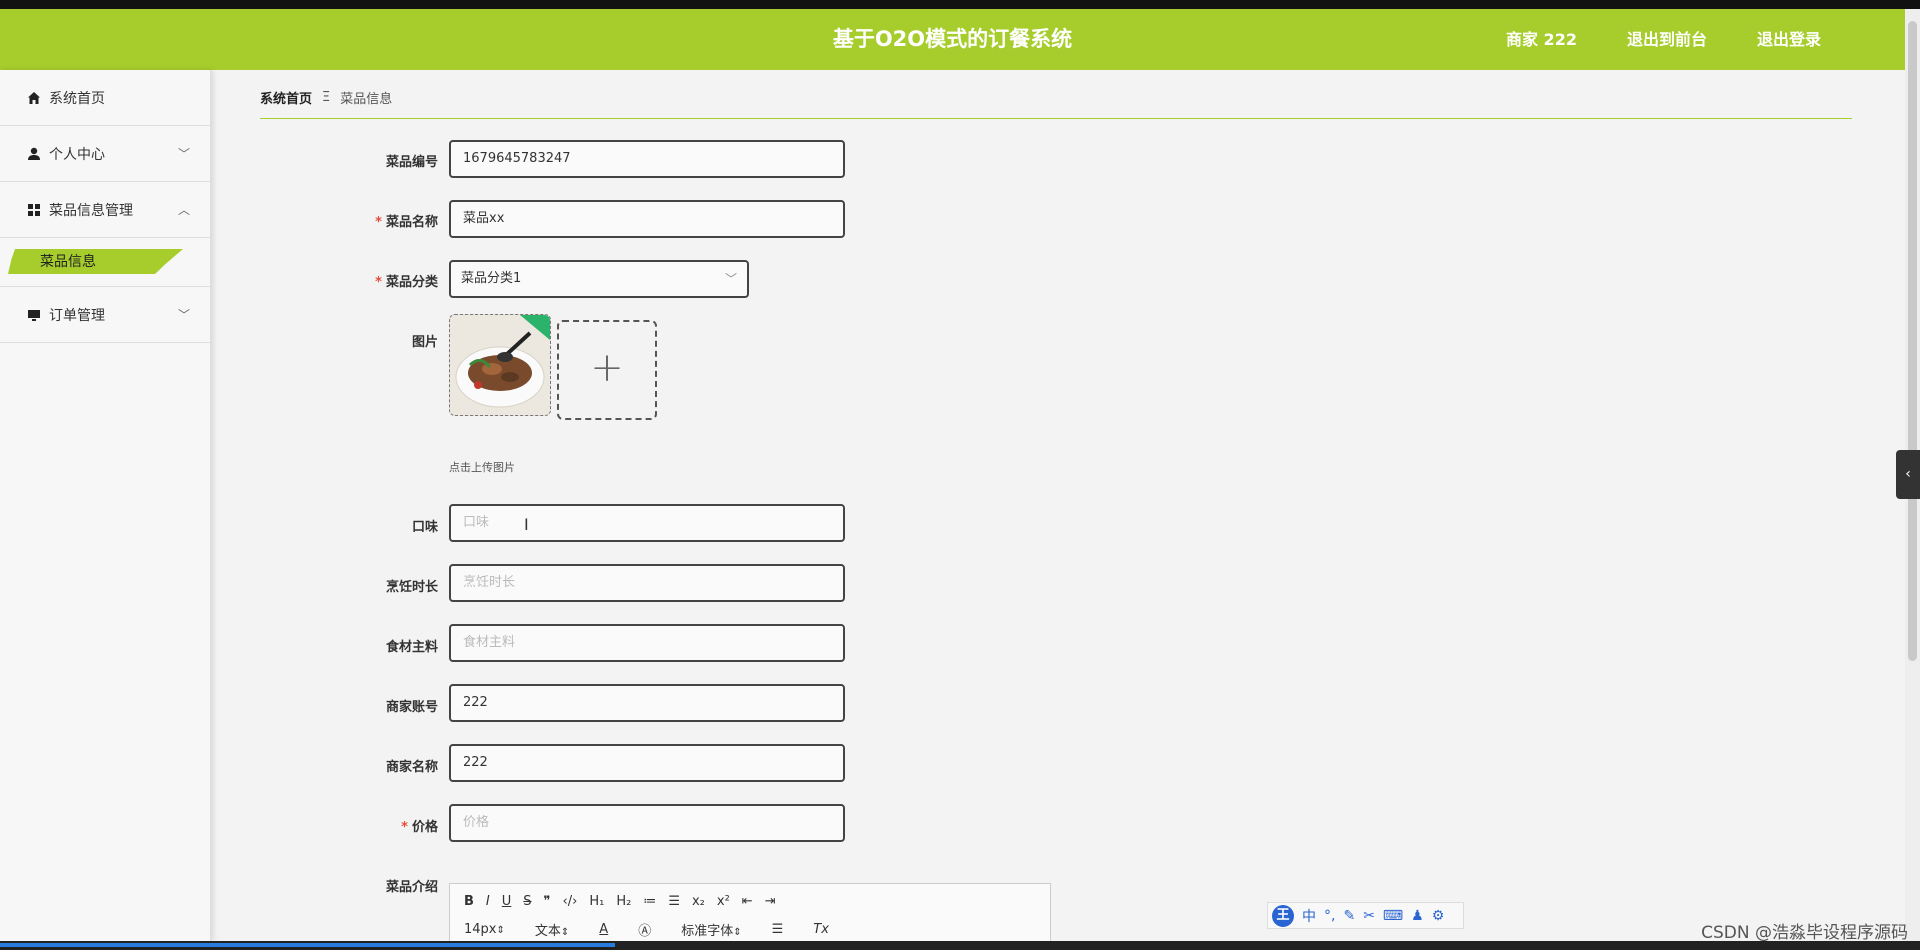 This screenshot has height=950, width=1920. Describe the element at coordinates (1309, 916) in the screenshot. I see `ime-mode-button: 中` at that location.